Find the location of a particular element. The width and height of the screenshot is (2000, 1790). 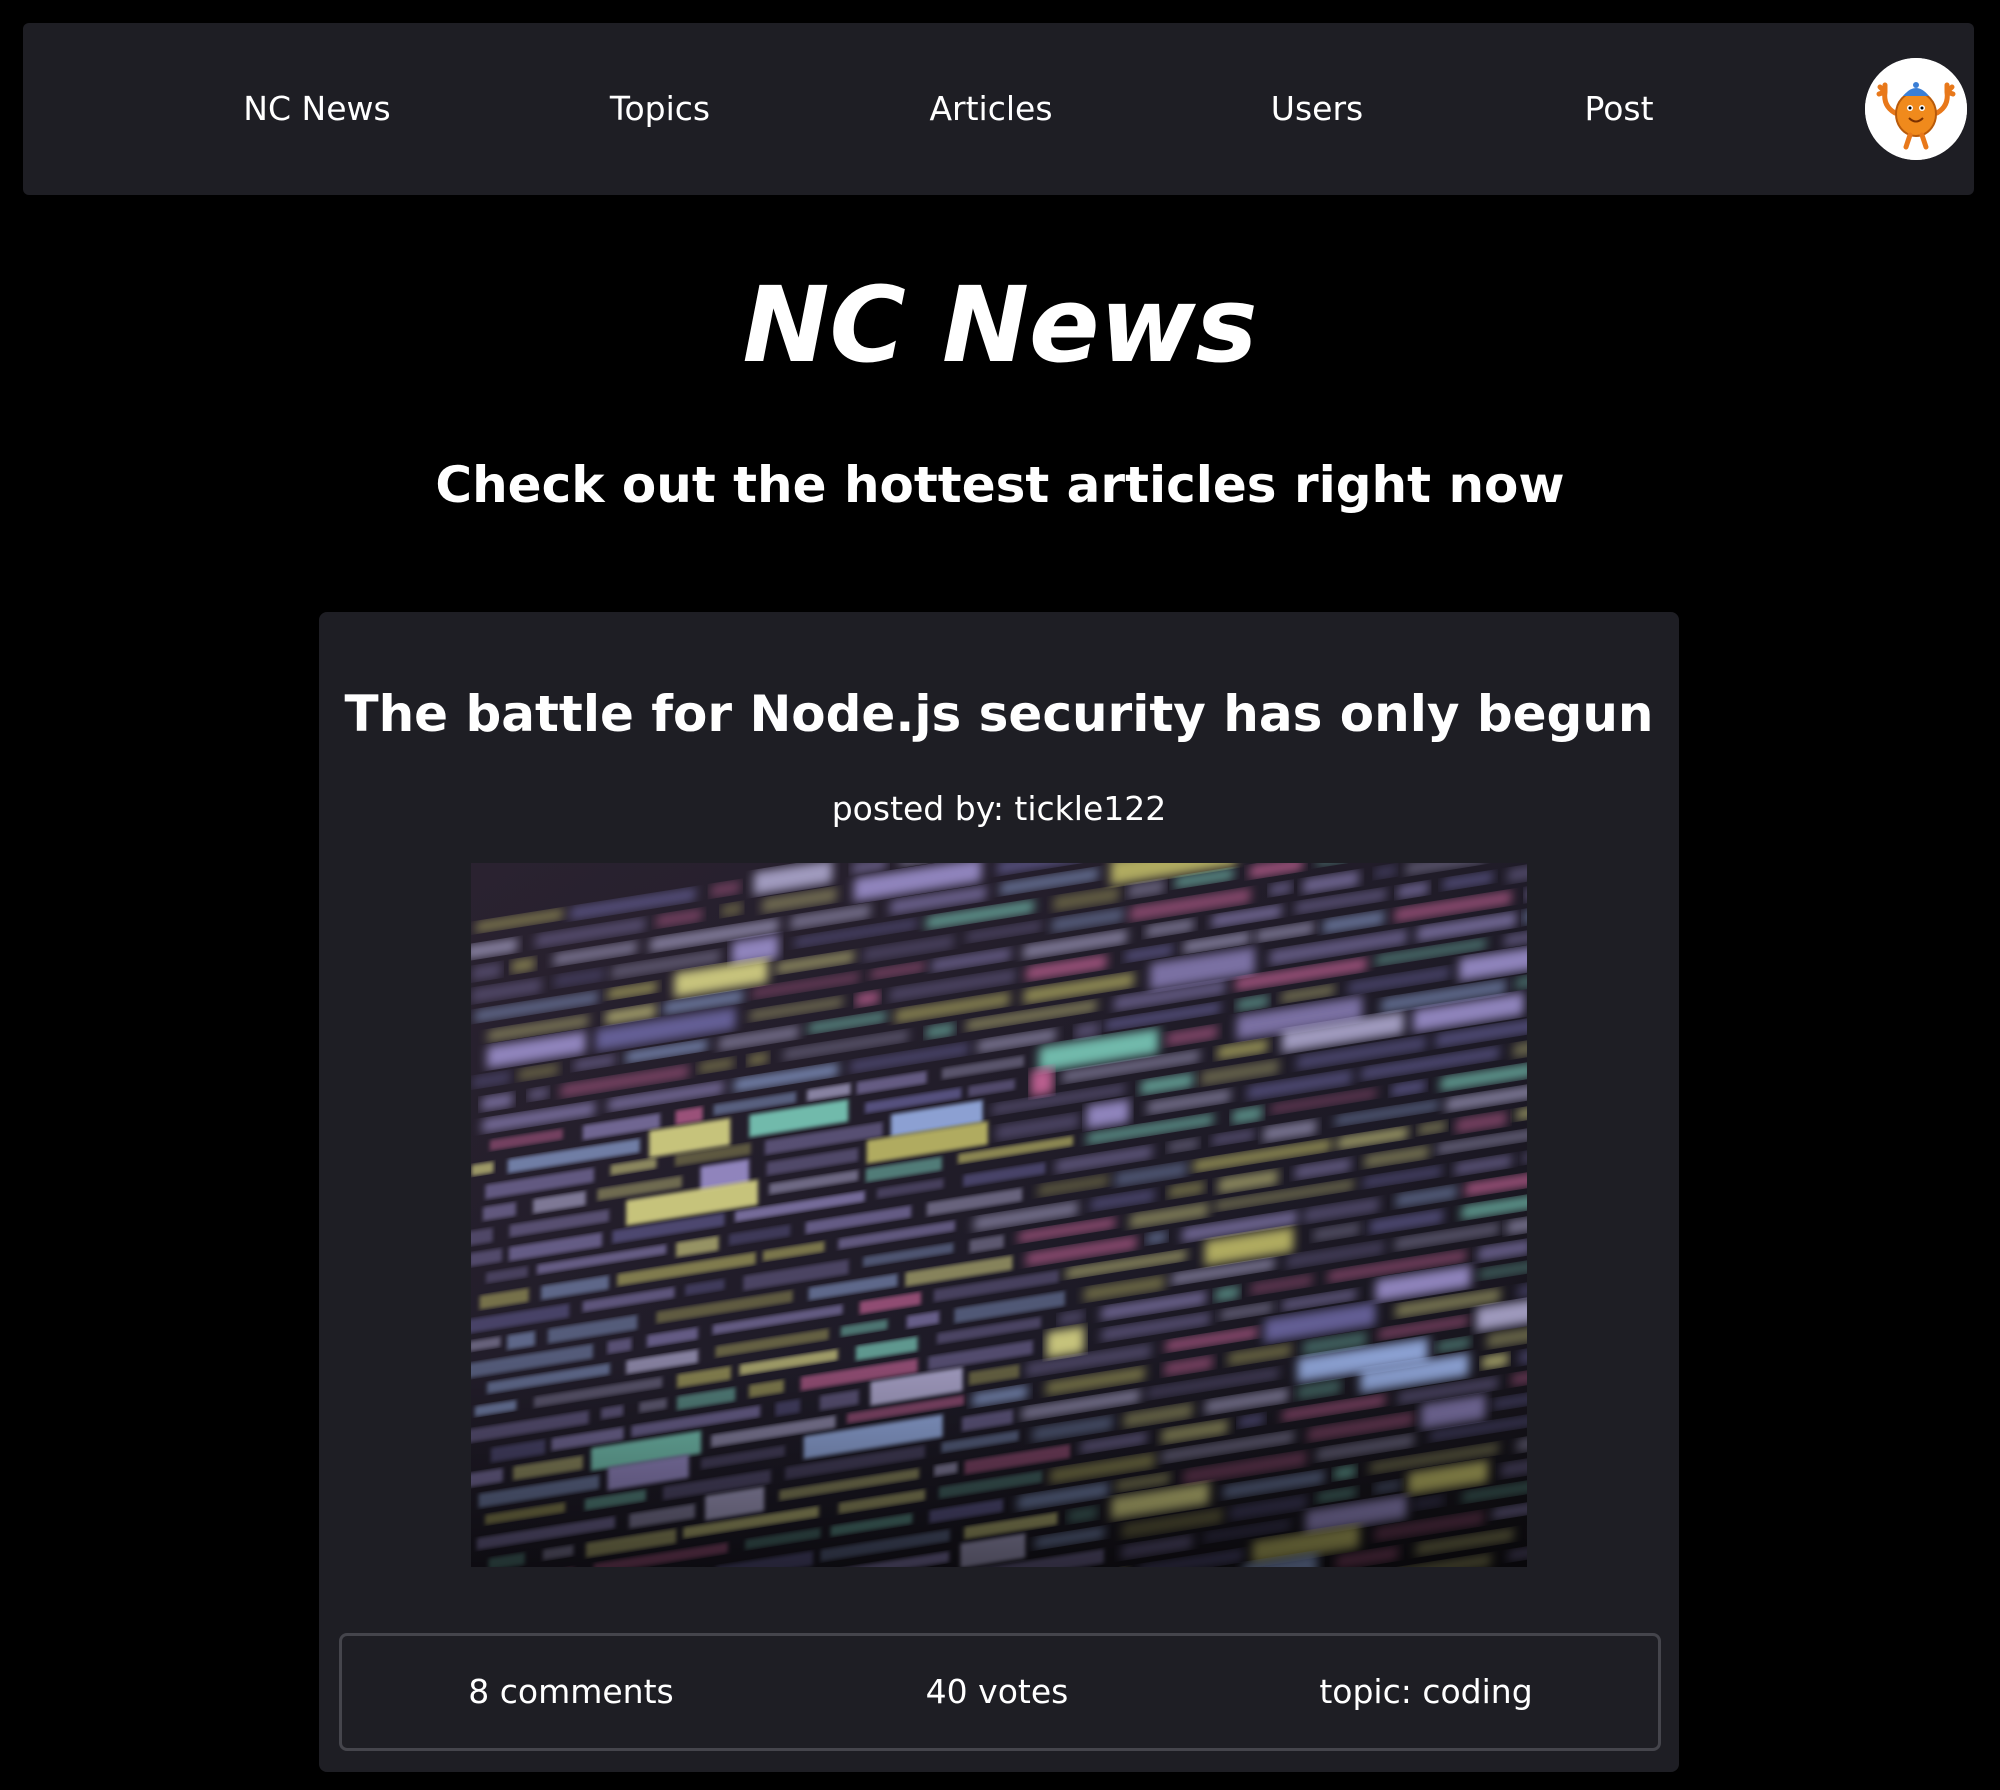

nav-link-topics: Topics is located at coordinates (660, 109).